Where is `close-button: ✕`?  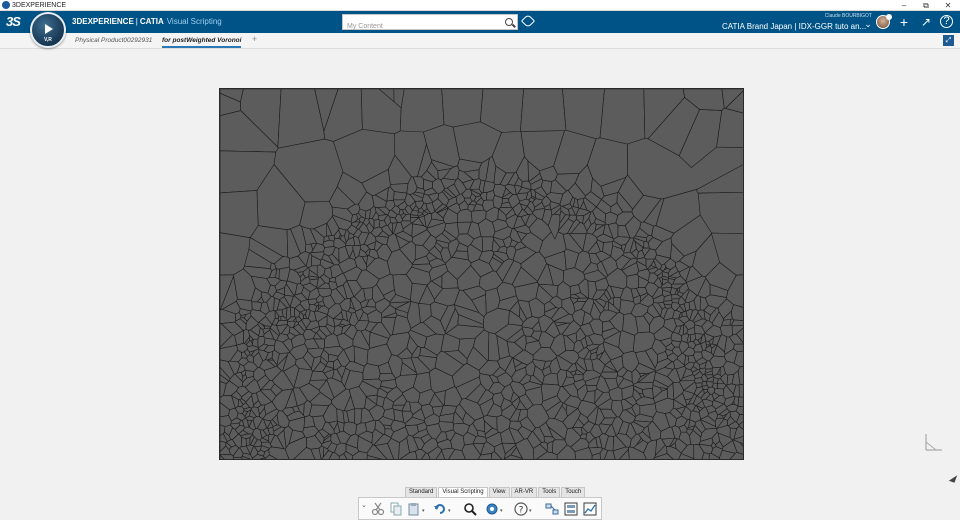 close-button: ✕ is located at coordinates (948, 5).